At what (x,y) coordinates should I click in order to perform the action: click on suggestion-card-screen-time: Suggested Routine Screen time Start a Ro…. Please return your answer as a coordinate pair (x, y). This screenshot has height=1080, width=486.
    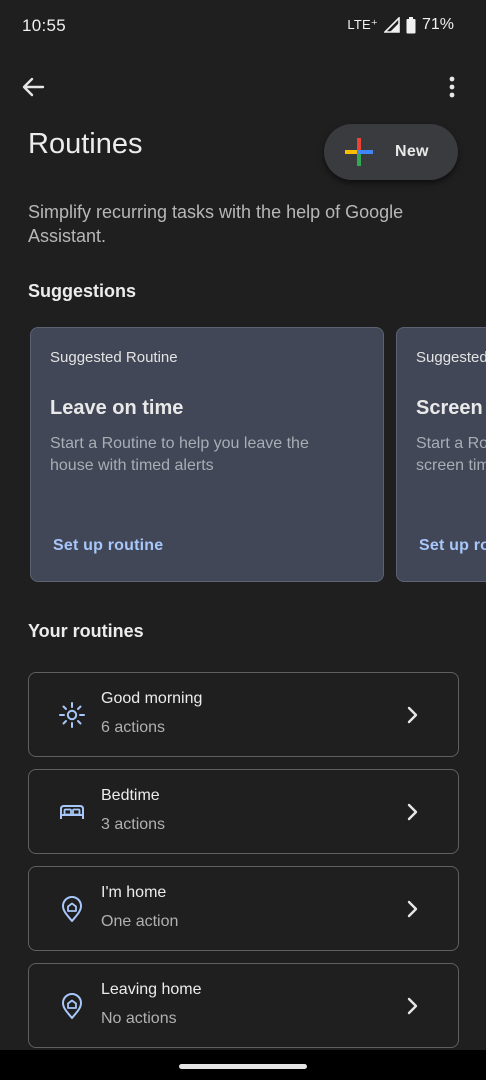
    Looking at the image, I should click on (441, 454).